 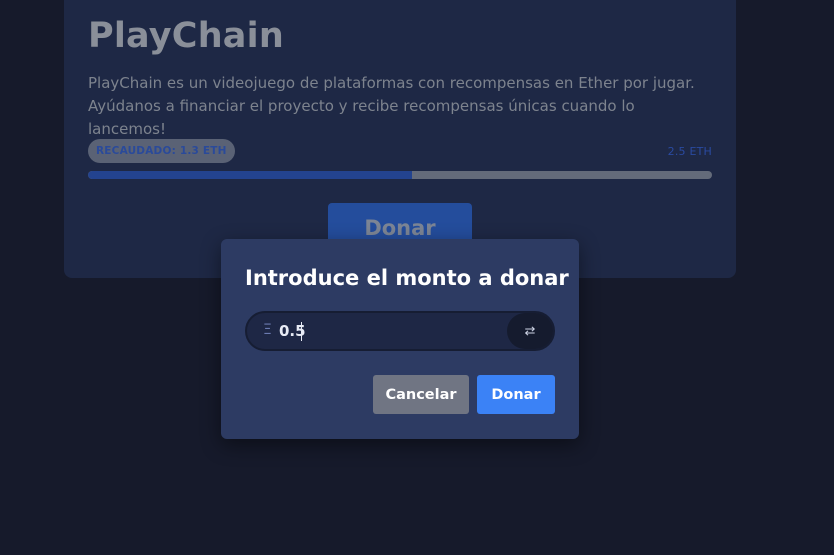 I want to click on ether-icon: Ξ, so click(x=267, y=330).